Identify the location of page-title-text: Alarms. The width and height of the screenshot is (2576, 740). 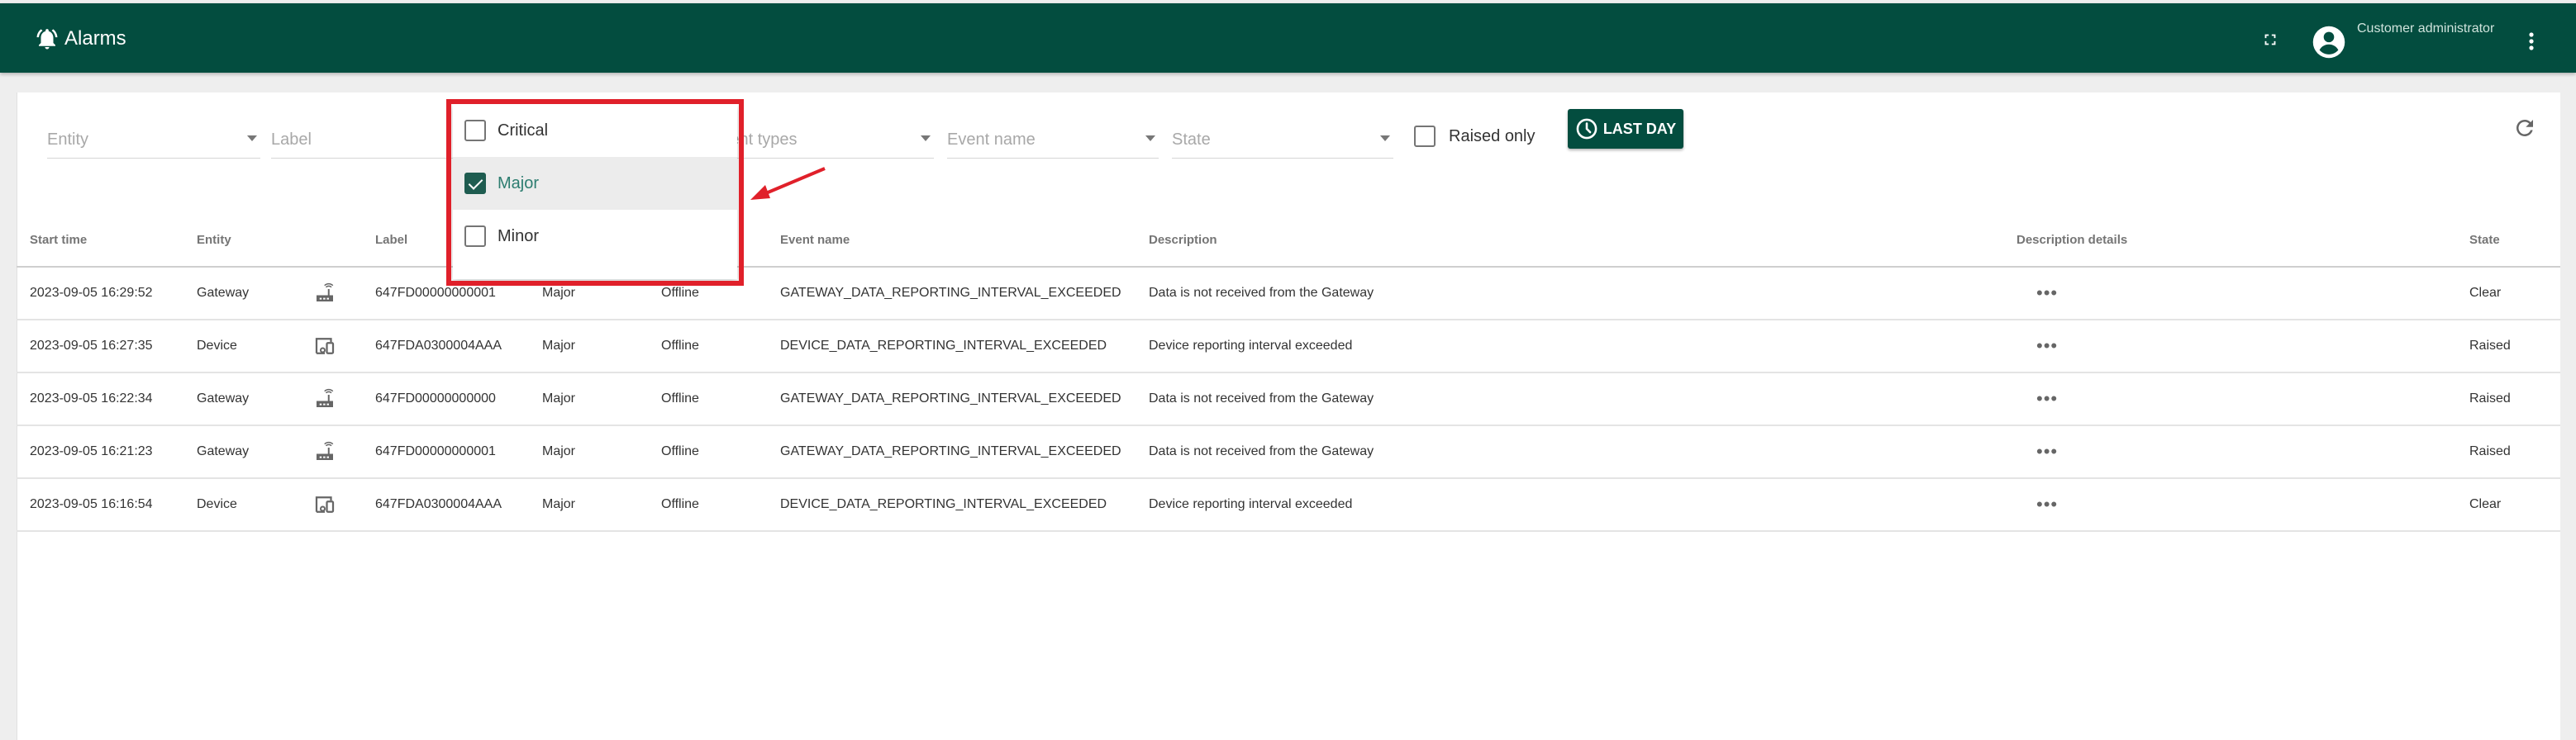
(95, 38).